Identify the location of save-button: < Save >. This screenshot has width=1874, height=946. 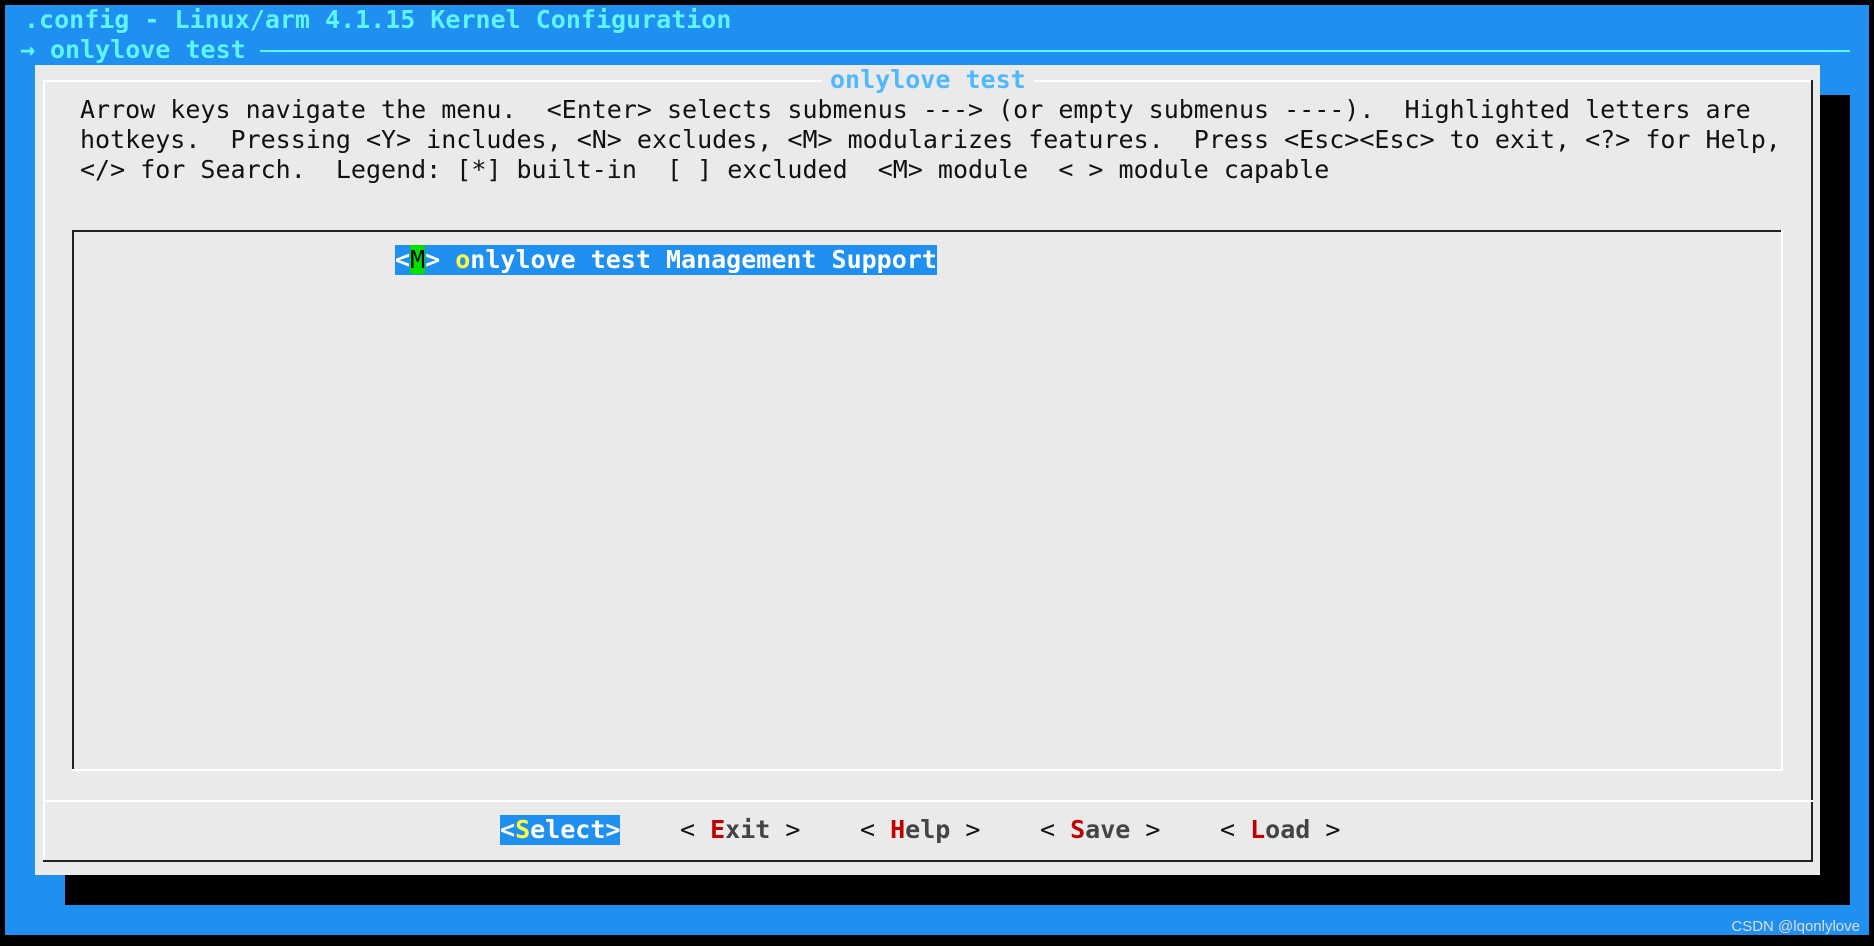
(1100, 830).